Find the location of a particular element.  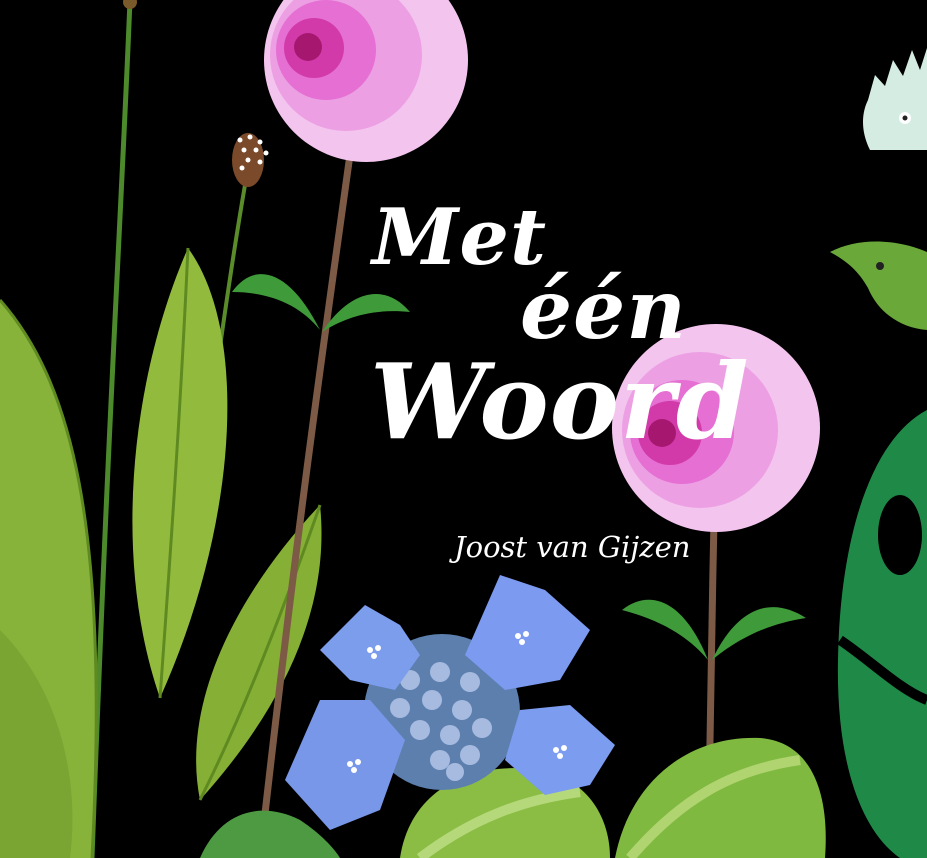

author-name: Joost van Gijzen is located at coordinates (572, 547).